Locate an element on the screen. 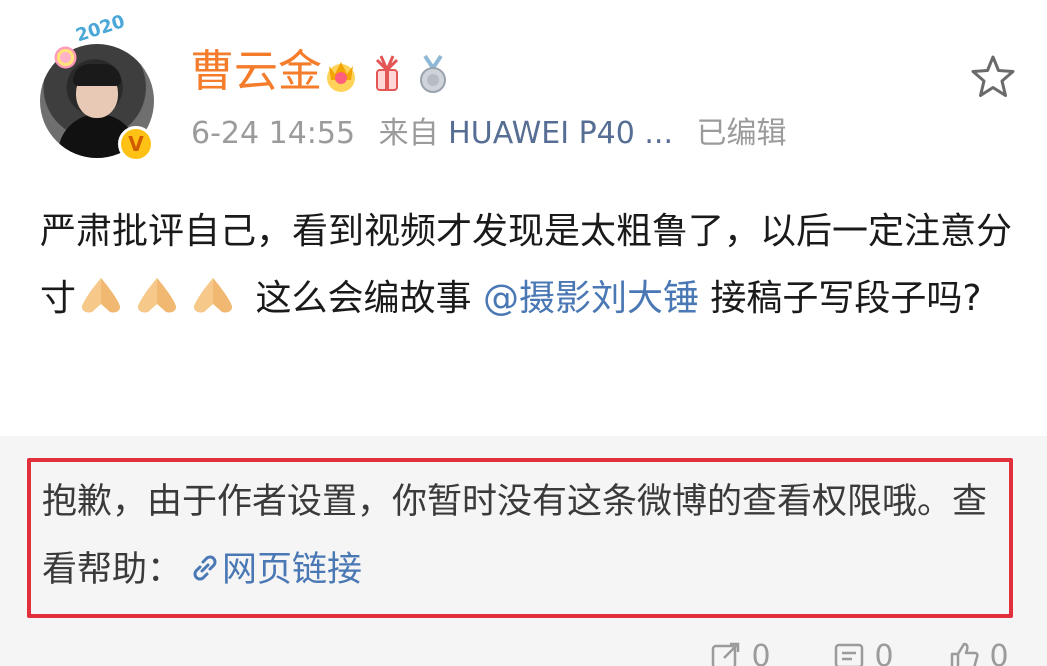  repost-icon is located at coordinates (725, 654).